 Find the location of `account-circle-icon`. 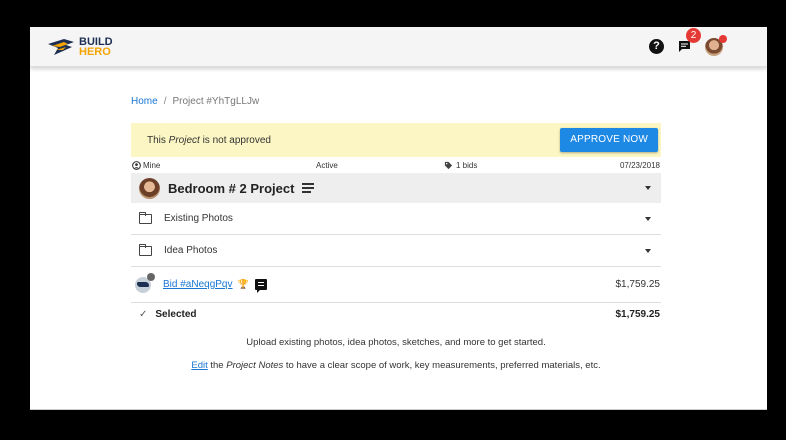

account-circle-icon is located at coordinates (136, 165).